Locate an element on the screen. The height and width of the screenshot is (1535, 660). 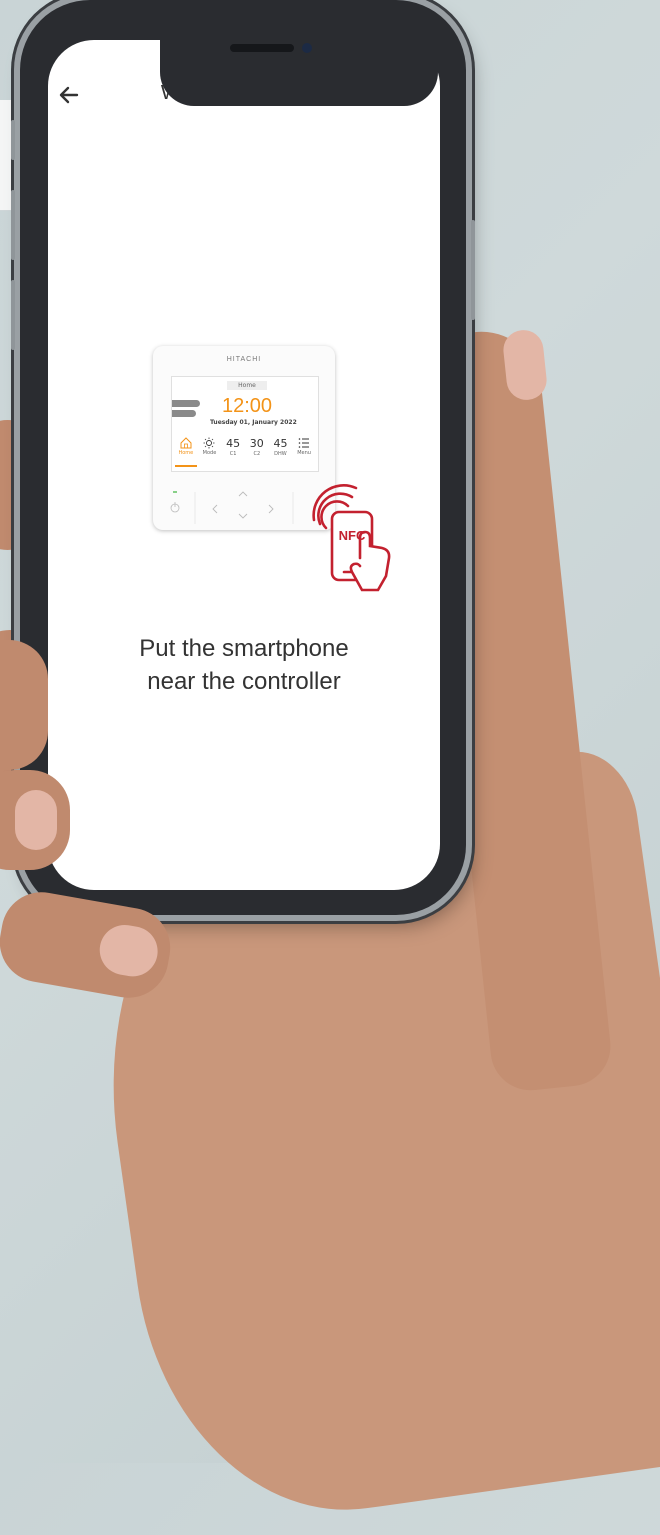
nfc-label: NFC is located at coordinates (352, 535).